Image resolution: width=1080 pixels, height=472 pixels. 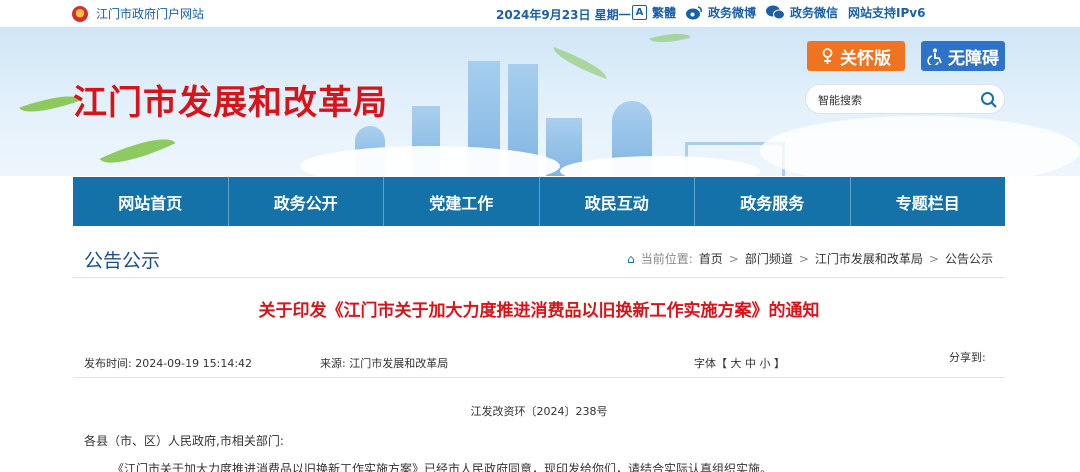 What do you see at coordinates (539, 411) in the screenshot?
I see `document-number: 江发改资环〔2024〕238号` at bounding box center [539, 411].